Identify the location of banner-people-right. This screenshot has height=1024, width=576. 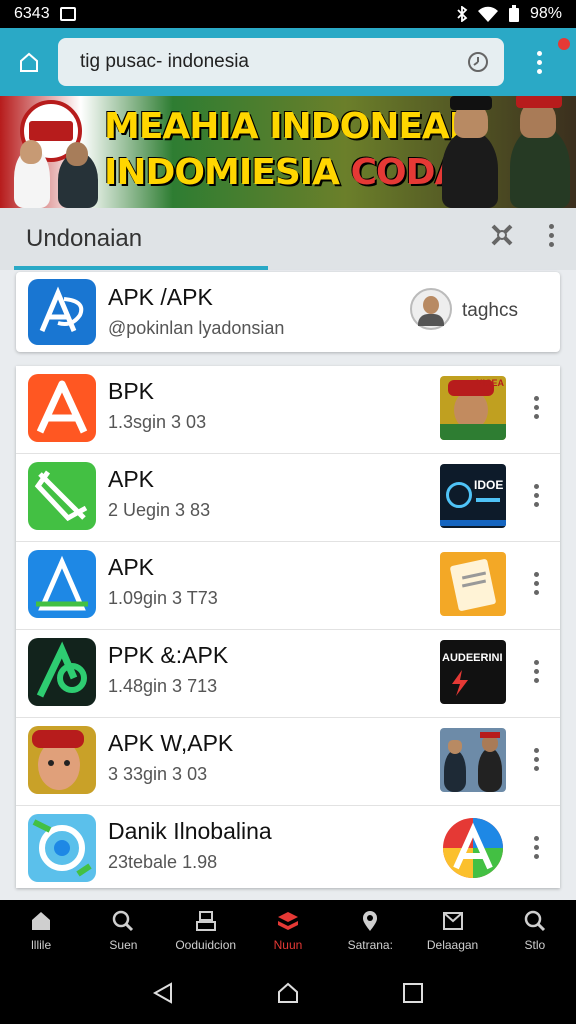
(491, 152).